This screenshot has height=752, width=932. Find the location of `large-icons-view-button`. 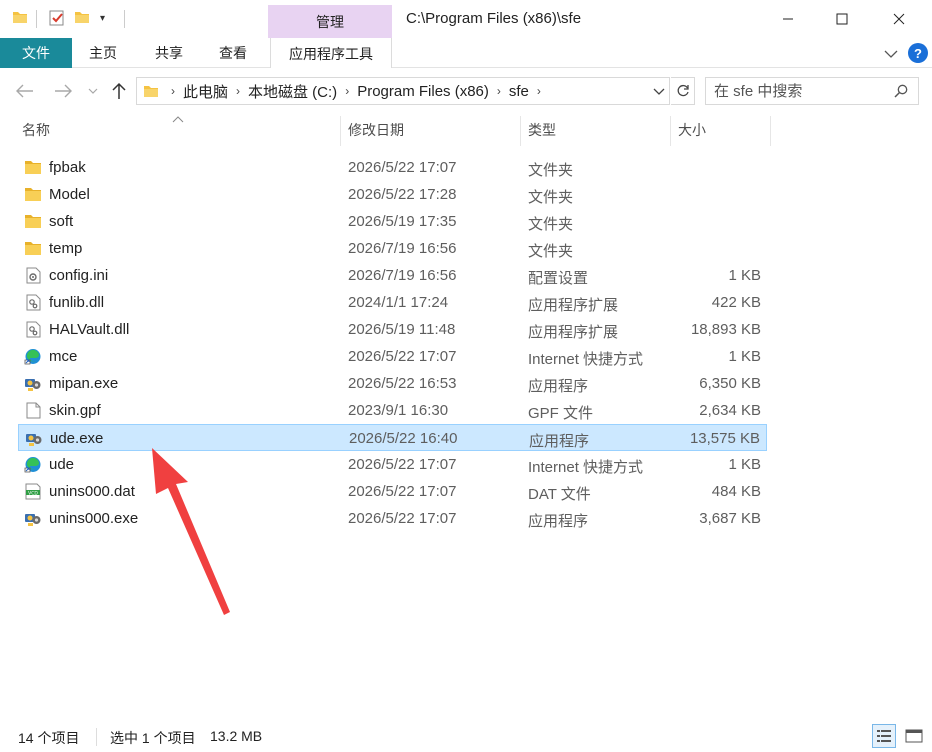

large-icons-view-button is located at coordinates (914, 736).